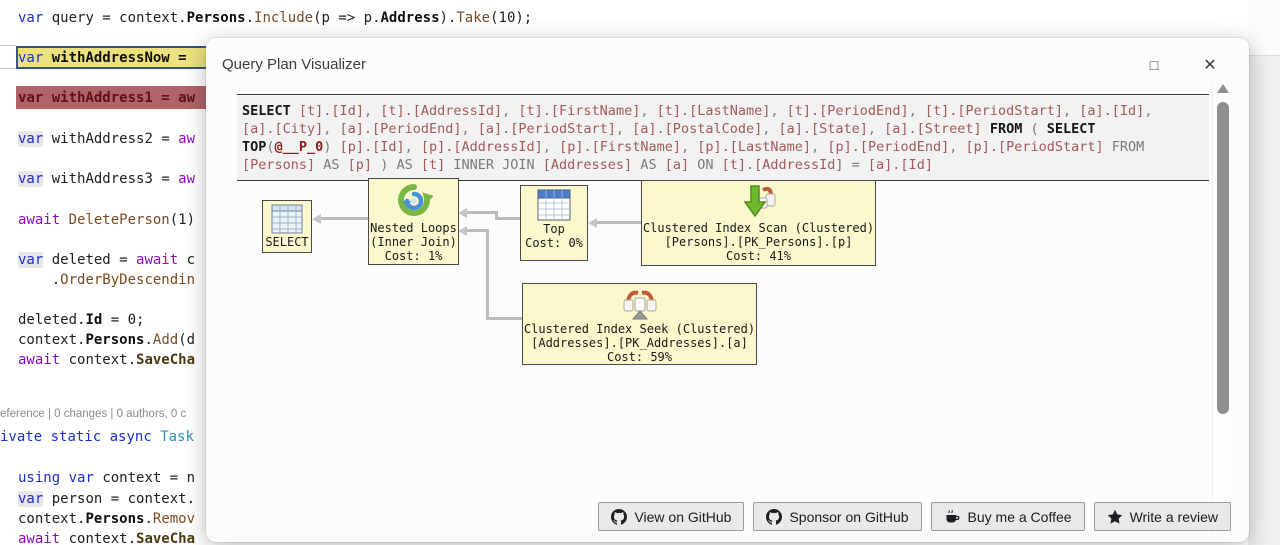 The height and width of the screenshot is (545, 1280). Describe the element at coordinates (81, 320) in the screenshot. I see `code-line: deleted.Id = 0;` at that location.